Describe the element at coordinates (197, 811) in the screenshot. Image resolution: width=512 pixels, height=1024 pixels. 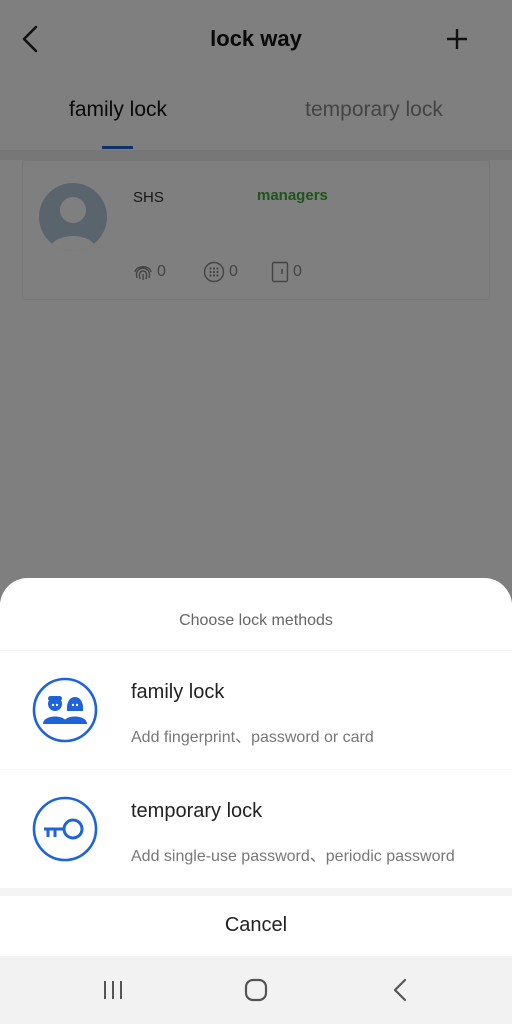
I see `option-title: temporary lock` at that location.